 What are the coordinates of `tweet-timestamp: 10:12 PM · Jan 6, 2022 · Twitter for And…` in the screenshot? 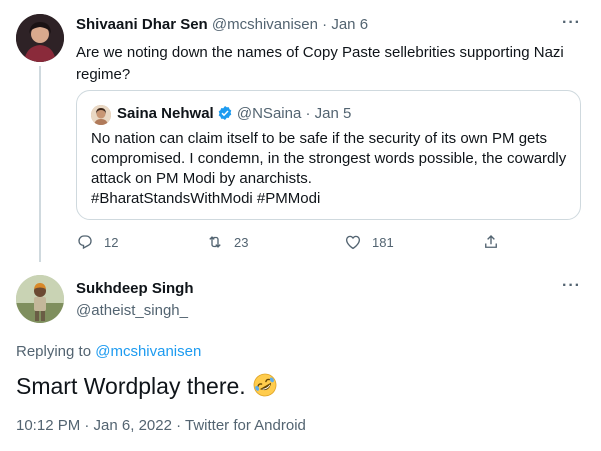 It's located at (161, 425).